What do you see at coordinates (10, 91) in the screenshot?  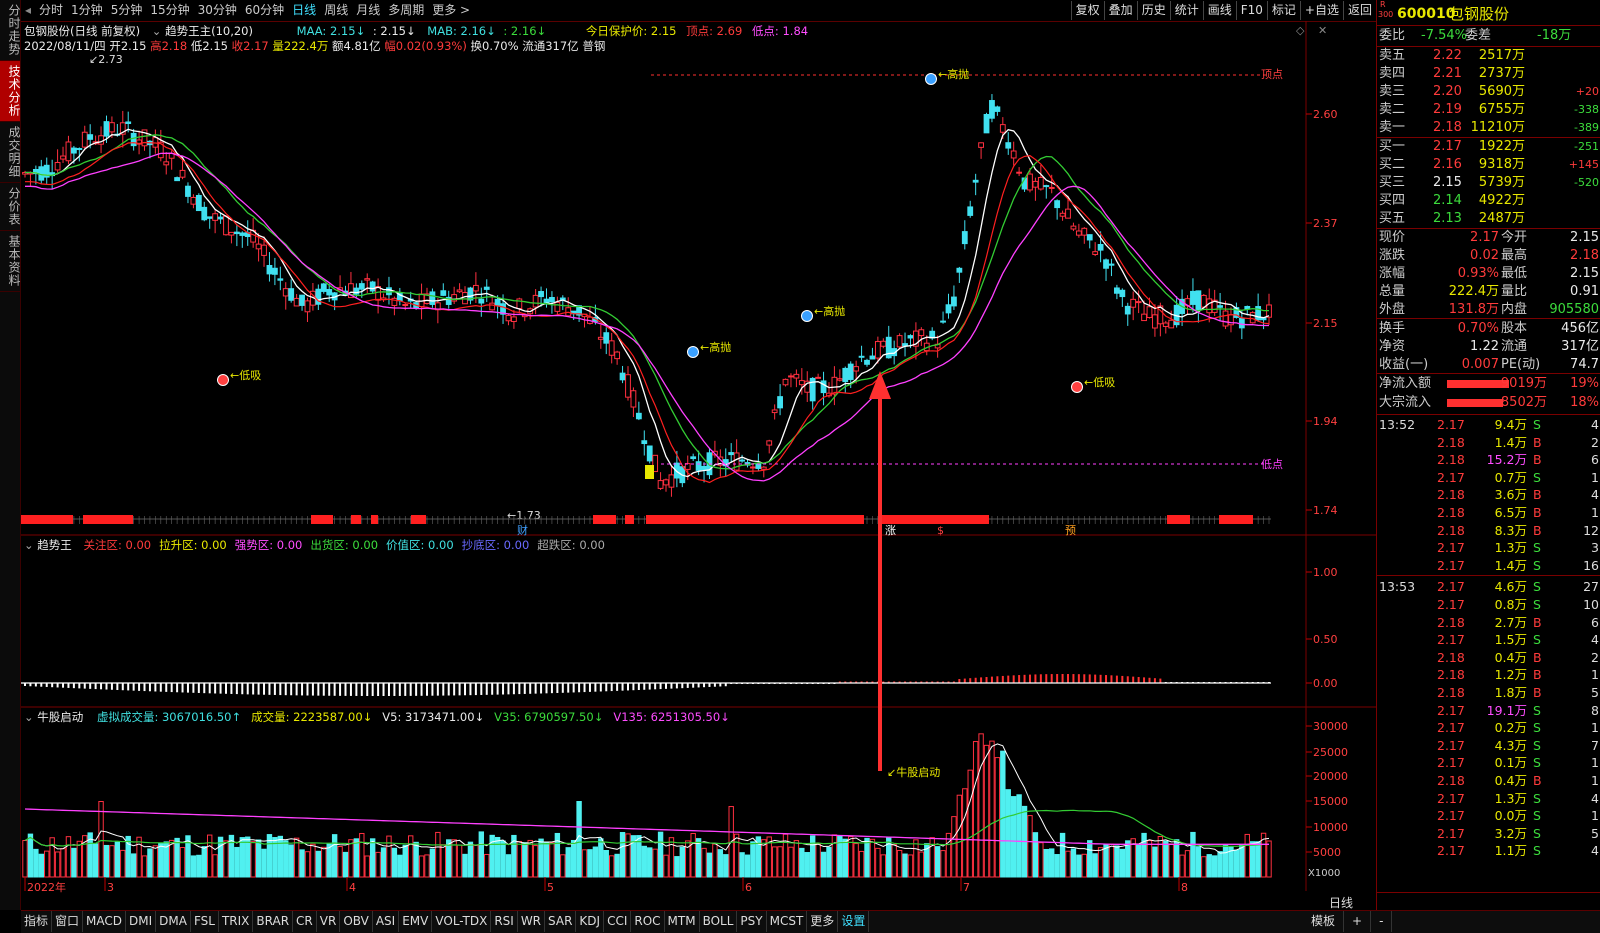 I see `left-tab-1: 技术分析` at bounding box center [10, 91].